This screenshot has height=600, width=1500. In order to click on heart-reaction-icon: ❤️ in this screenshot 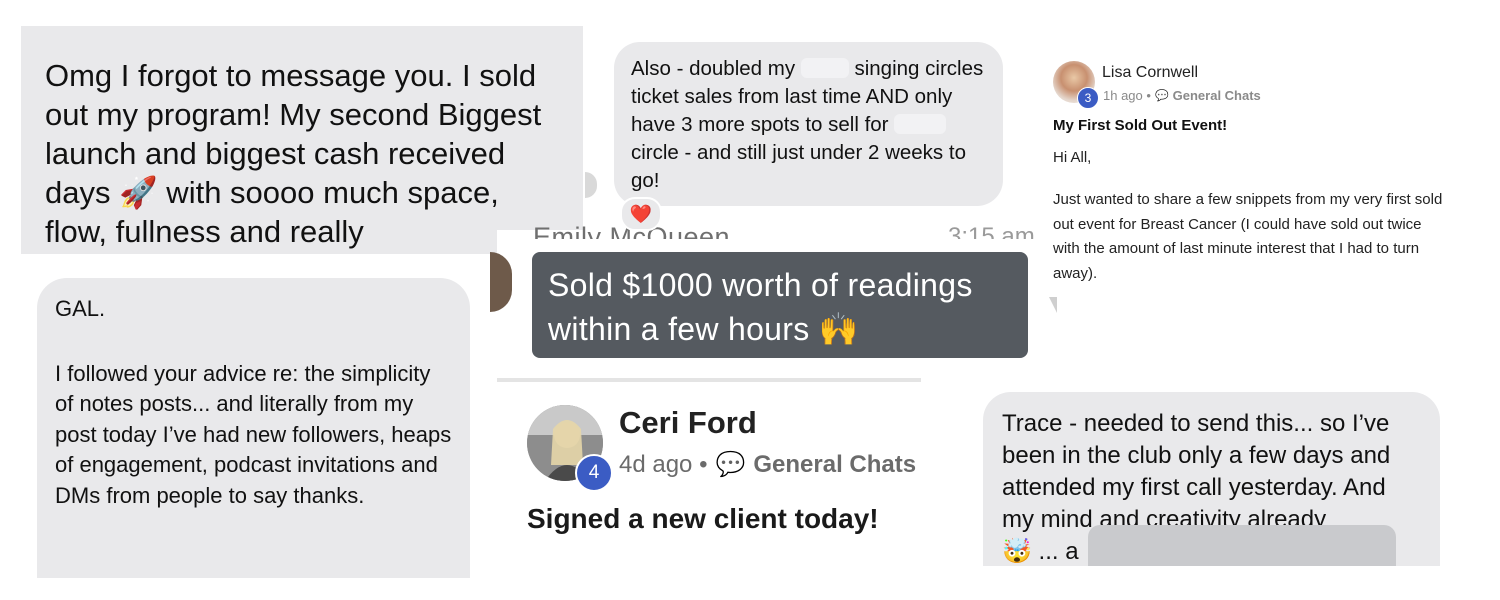, I will do `click(641, 214)`.